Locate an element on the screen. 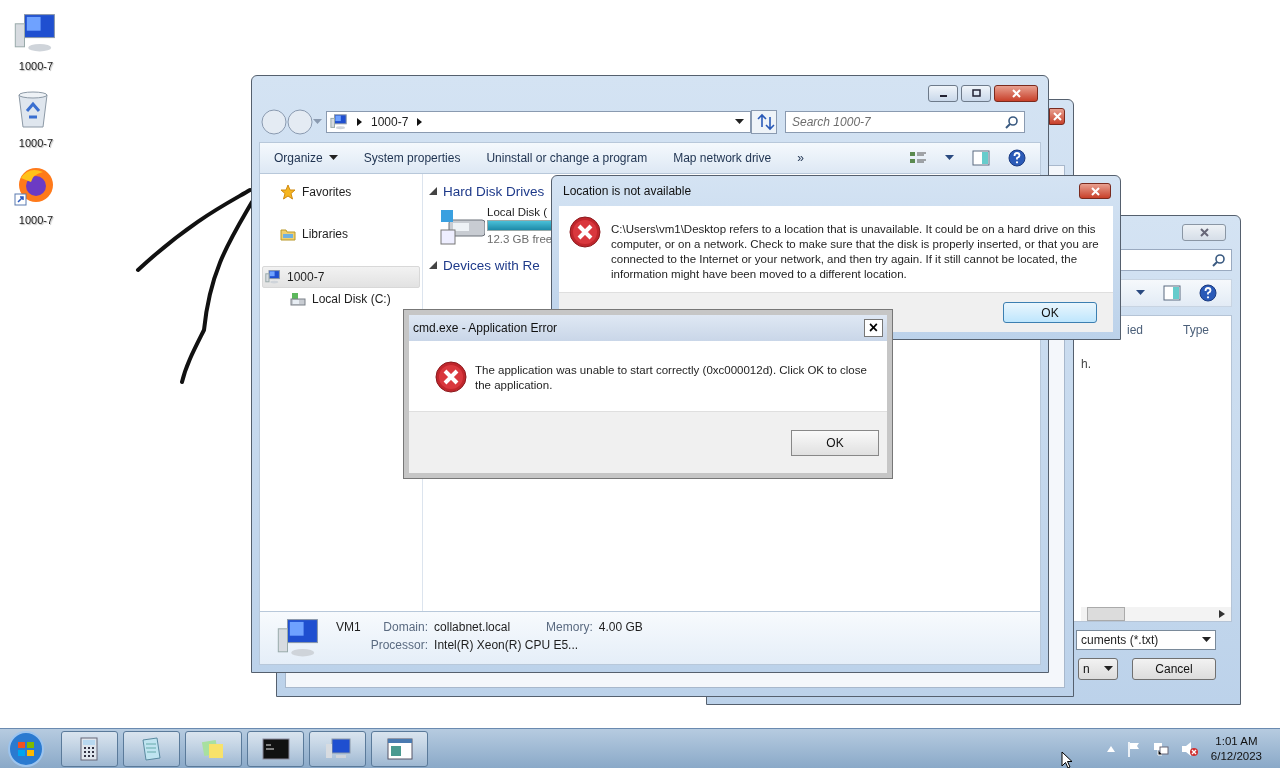 Image resolution: width=1280 pixels, height=768 pixels. navigation-item-label: Libraries is located at coordinates (325, 234).